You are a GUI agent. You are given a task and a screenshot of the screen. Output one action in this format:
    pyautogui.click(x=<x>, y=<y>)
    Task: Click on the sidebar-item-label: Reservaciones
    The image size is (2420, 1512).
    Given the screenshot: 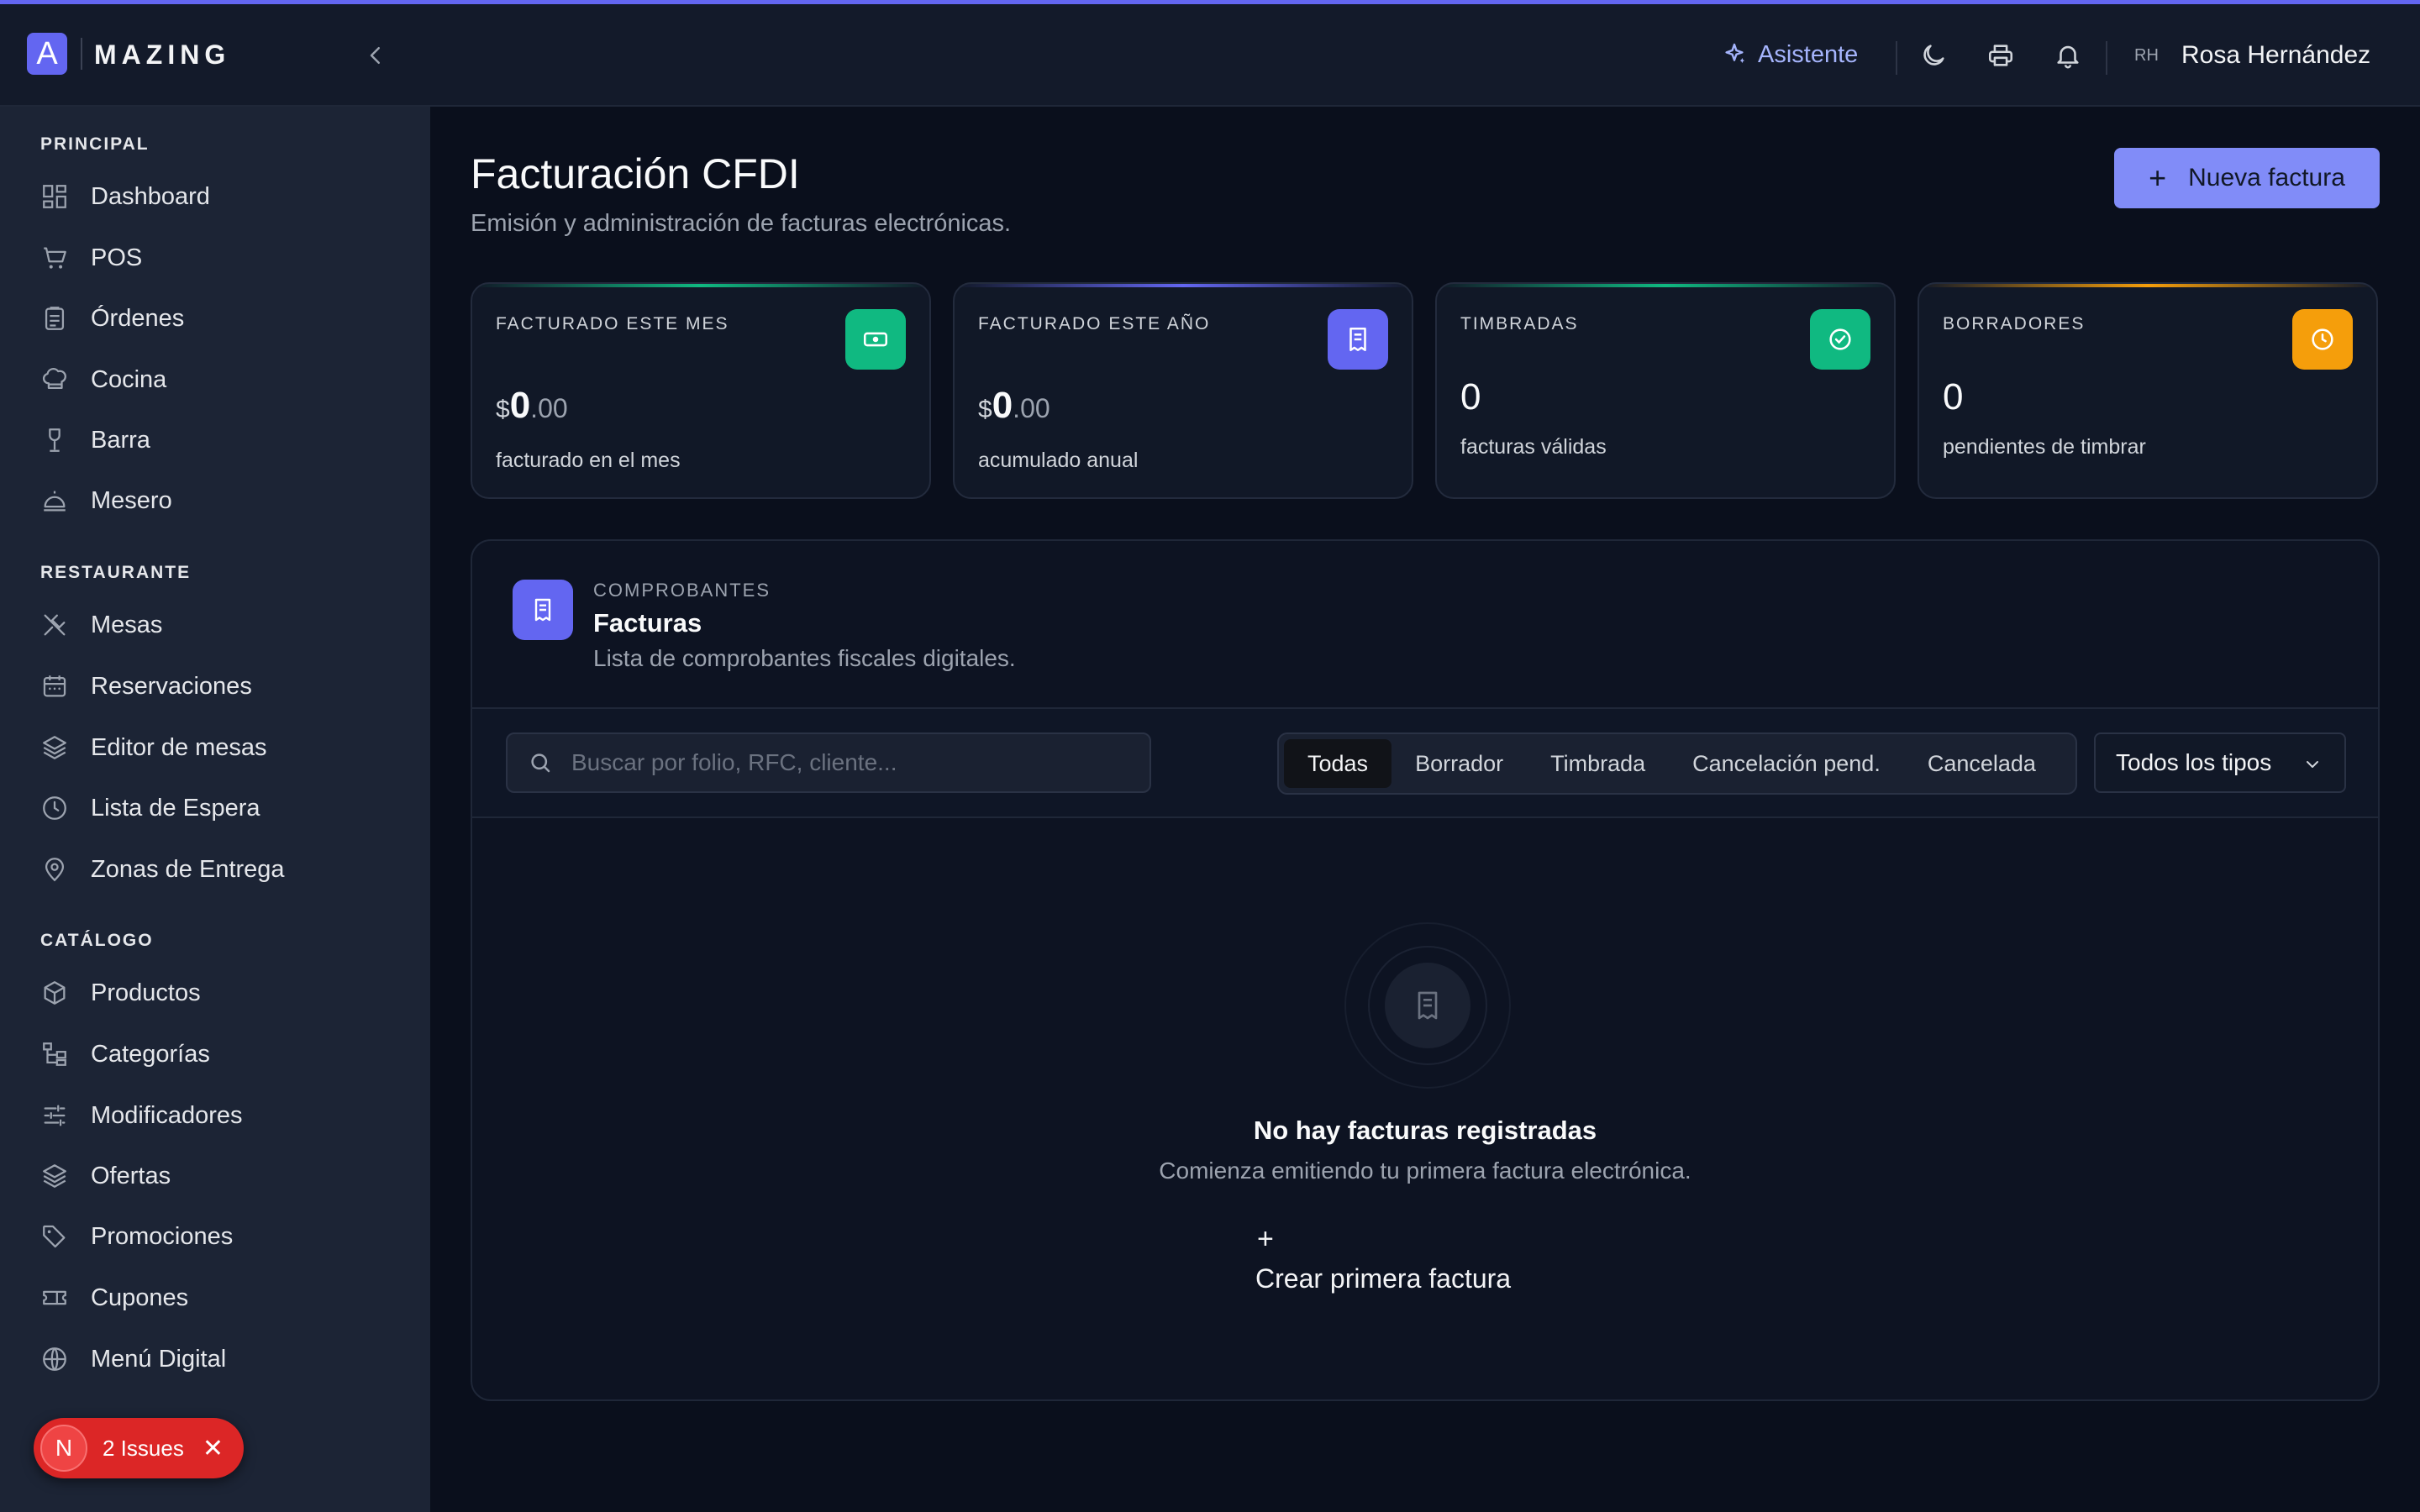 What is the action you would take?
    pyautogui.click(x=172, y=686)
    